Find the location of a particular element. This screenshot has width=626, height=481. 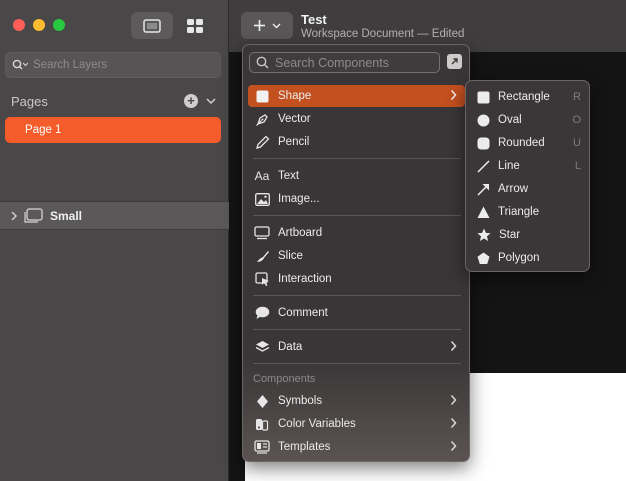

menu-item-label: Data is located at coordinates (290, 347).